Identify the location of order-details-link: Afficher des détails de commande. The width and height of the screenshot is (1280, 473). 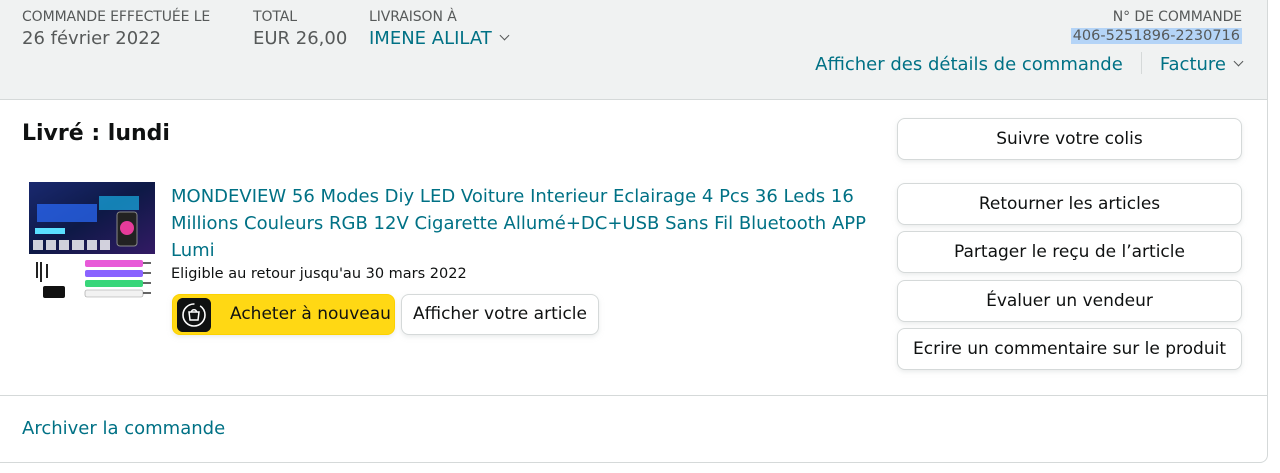
(969, 64).